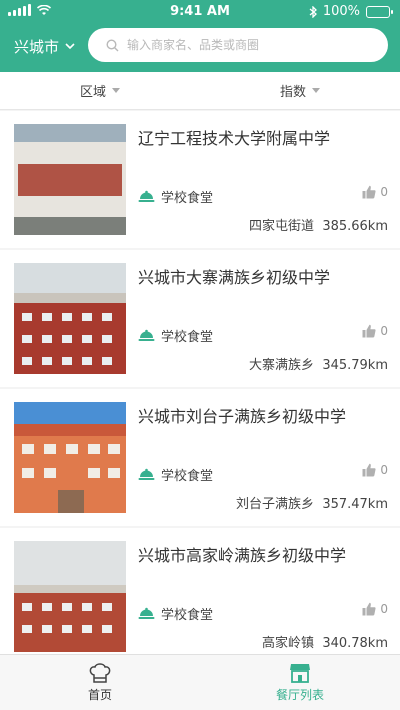 Image resolution: width=400 pixels, height=710 pixels. Describe the element at coordinates (112, 44) in the screenshot. I see `search-icon` at that location.